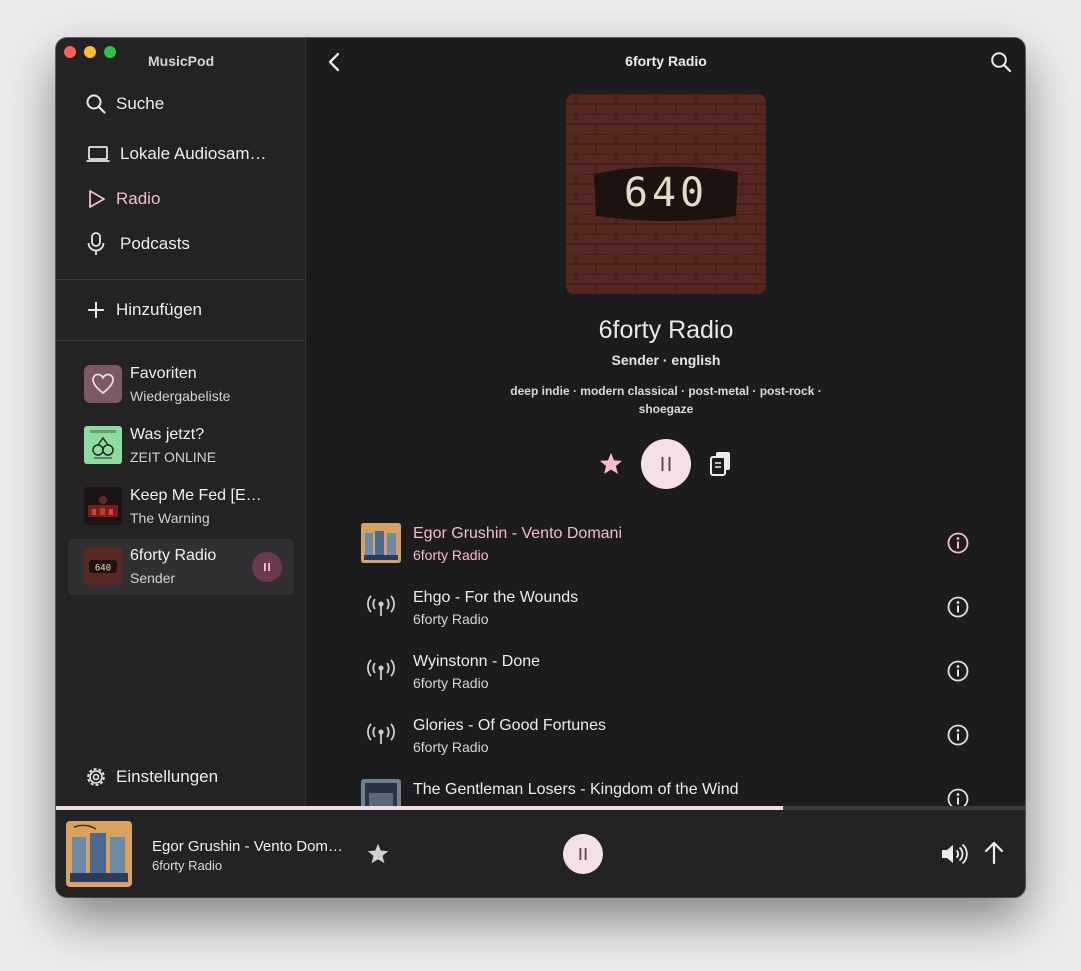  I want to click on nav-item-podcasts: Podcasts, so click(137, 244).